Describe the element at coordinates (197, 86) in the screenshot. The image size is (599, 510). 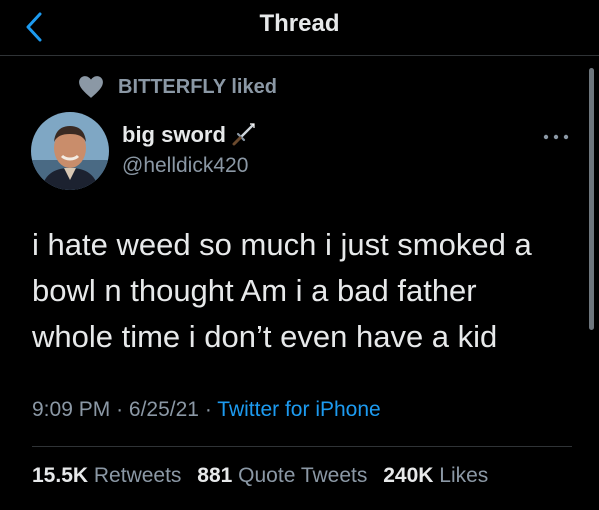
I see `social-context-label: BITTERFLY liked` at that location.